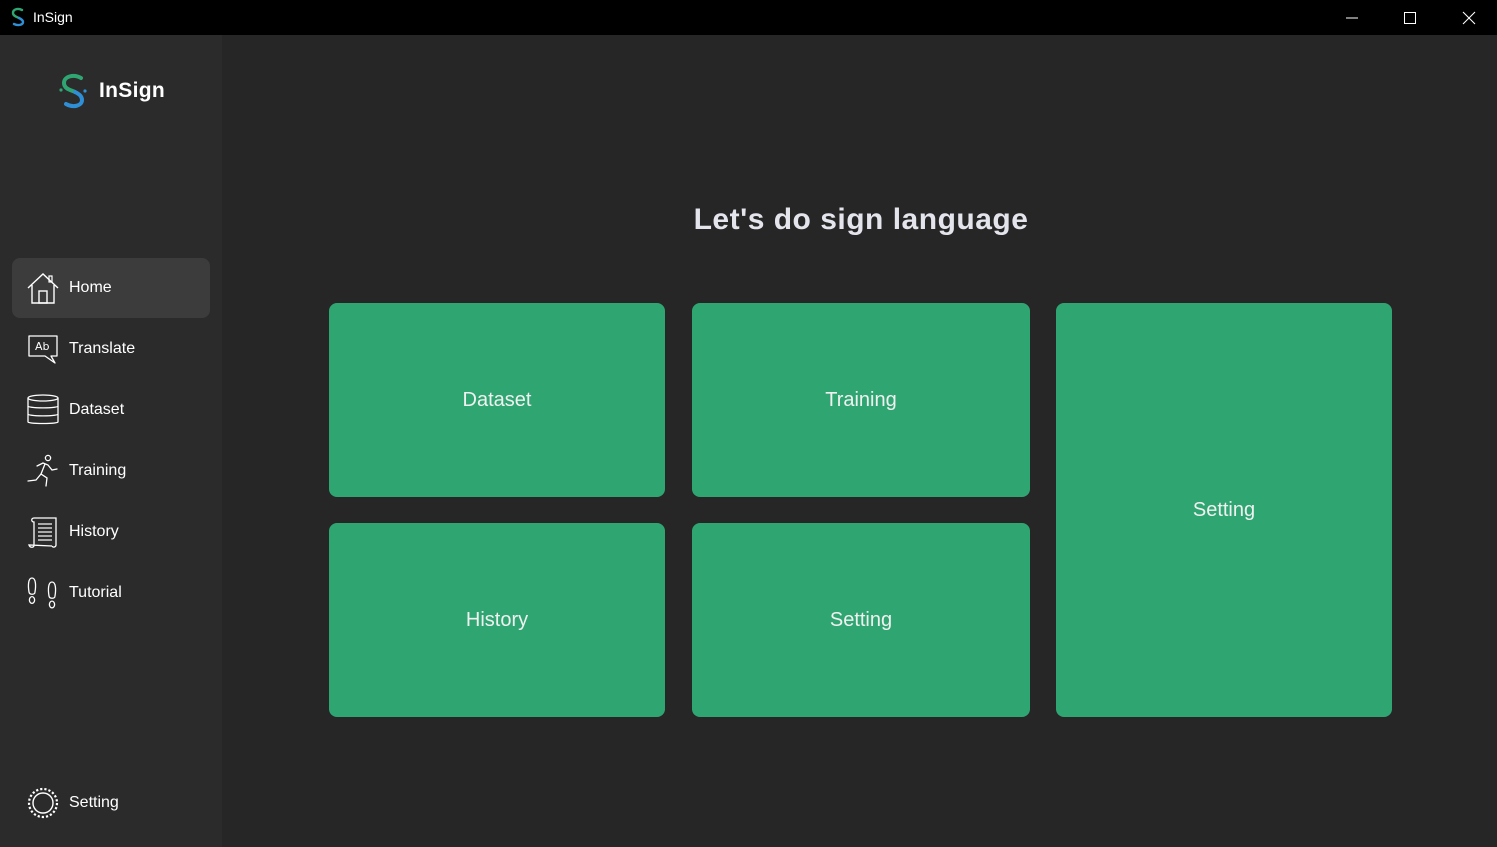 This screenshot has height=847, width=1497. Describe the element at coordinates (94, 802) in the screenshot. I see `sidebar-item-label: Setting` at that location.